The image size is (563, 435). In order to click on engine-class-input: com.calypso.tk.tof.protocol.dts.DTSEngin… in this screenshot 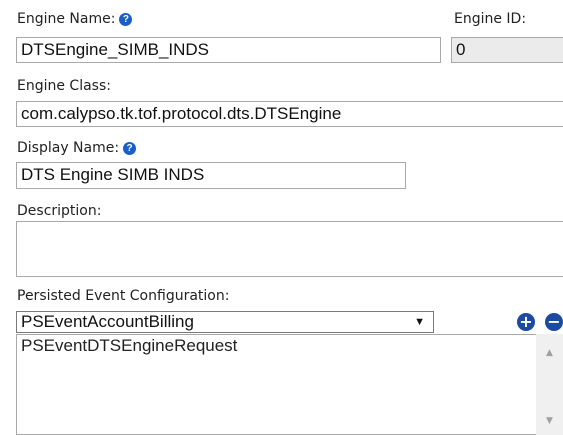, I will do `click(289, 114)`.